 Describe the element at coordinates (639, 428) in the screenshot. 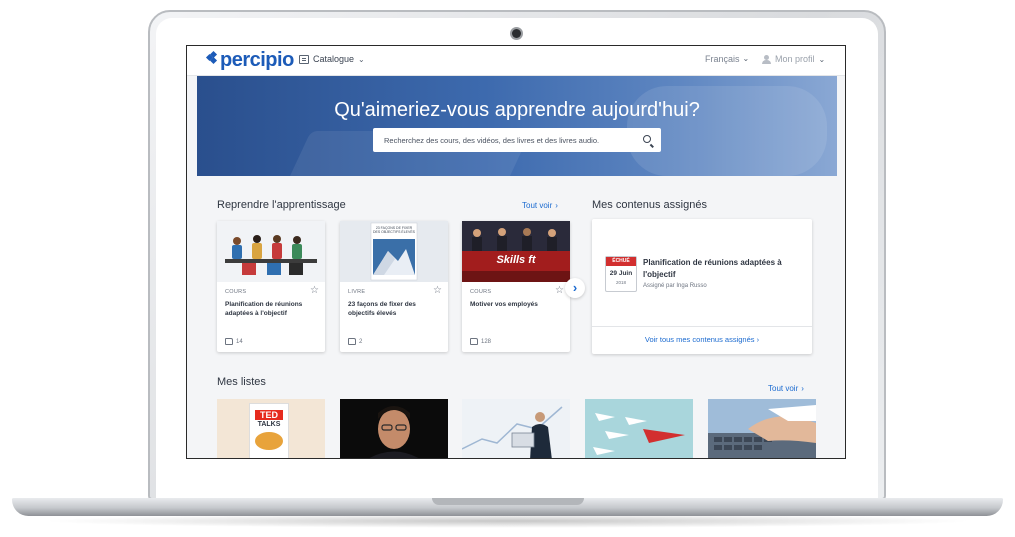

I see `paper-planes-thumbnail` at that location.